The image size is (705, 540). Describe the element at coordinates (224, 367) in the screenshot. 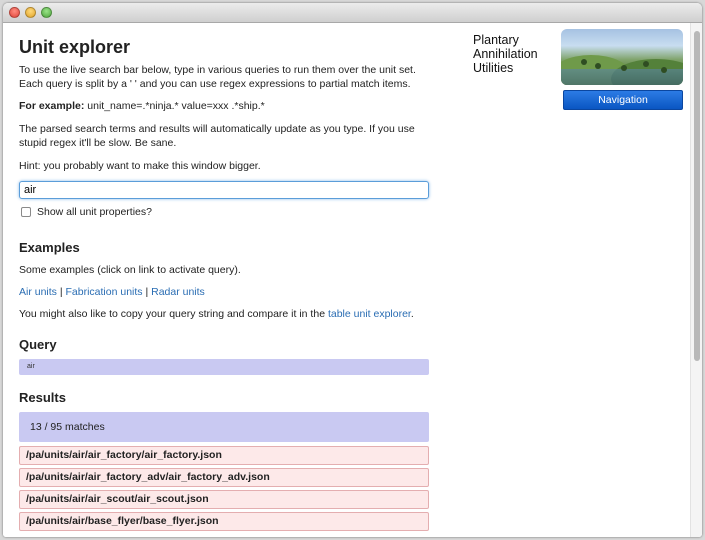

I see `parsed-query: air` at that location.